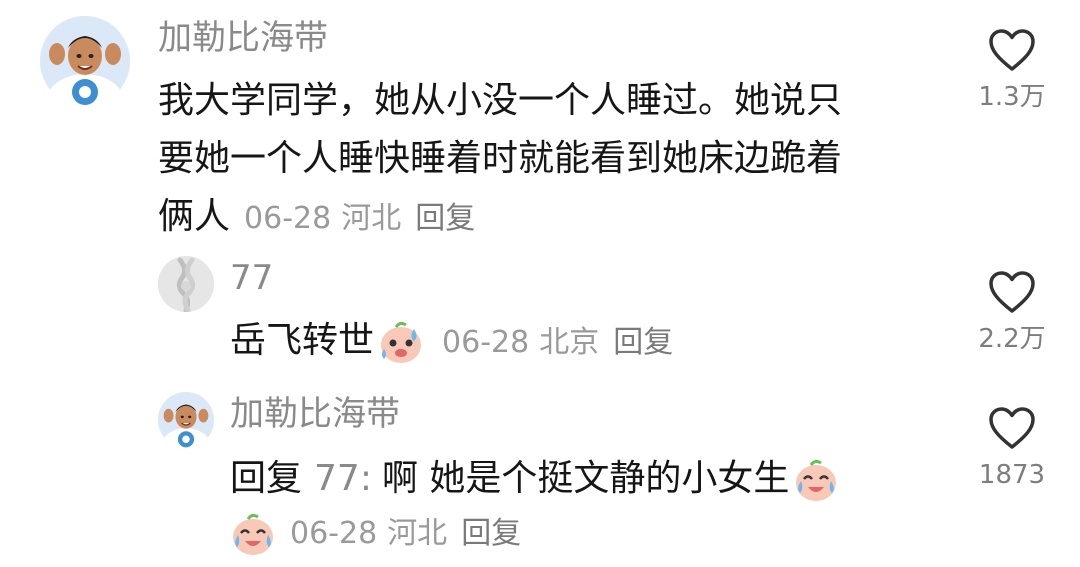 Image resolution: width=1080 pixels, height=567 pixels. What do you see at coordinates (302, 340) in the screenshot?
I see `comment-body: 岳飞转世` at bounding box center [302, 340].